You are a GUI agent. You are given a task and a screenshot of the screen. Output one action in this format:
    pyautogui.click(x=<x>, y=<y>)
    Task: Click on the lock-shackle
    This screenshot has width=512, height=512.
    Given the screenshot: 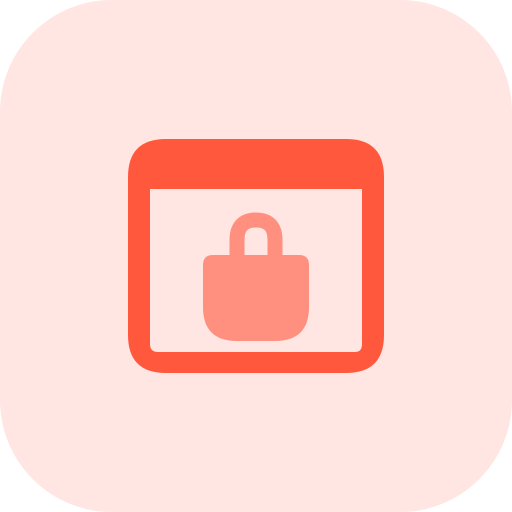 What is the action you would take?
    pyautogui.click(x=256, y=239)
    